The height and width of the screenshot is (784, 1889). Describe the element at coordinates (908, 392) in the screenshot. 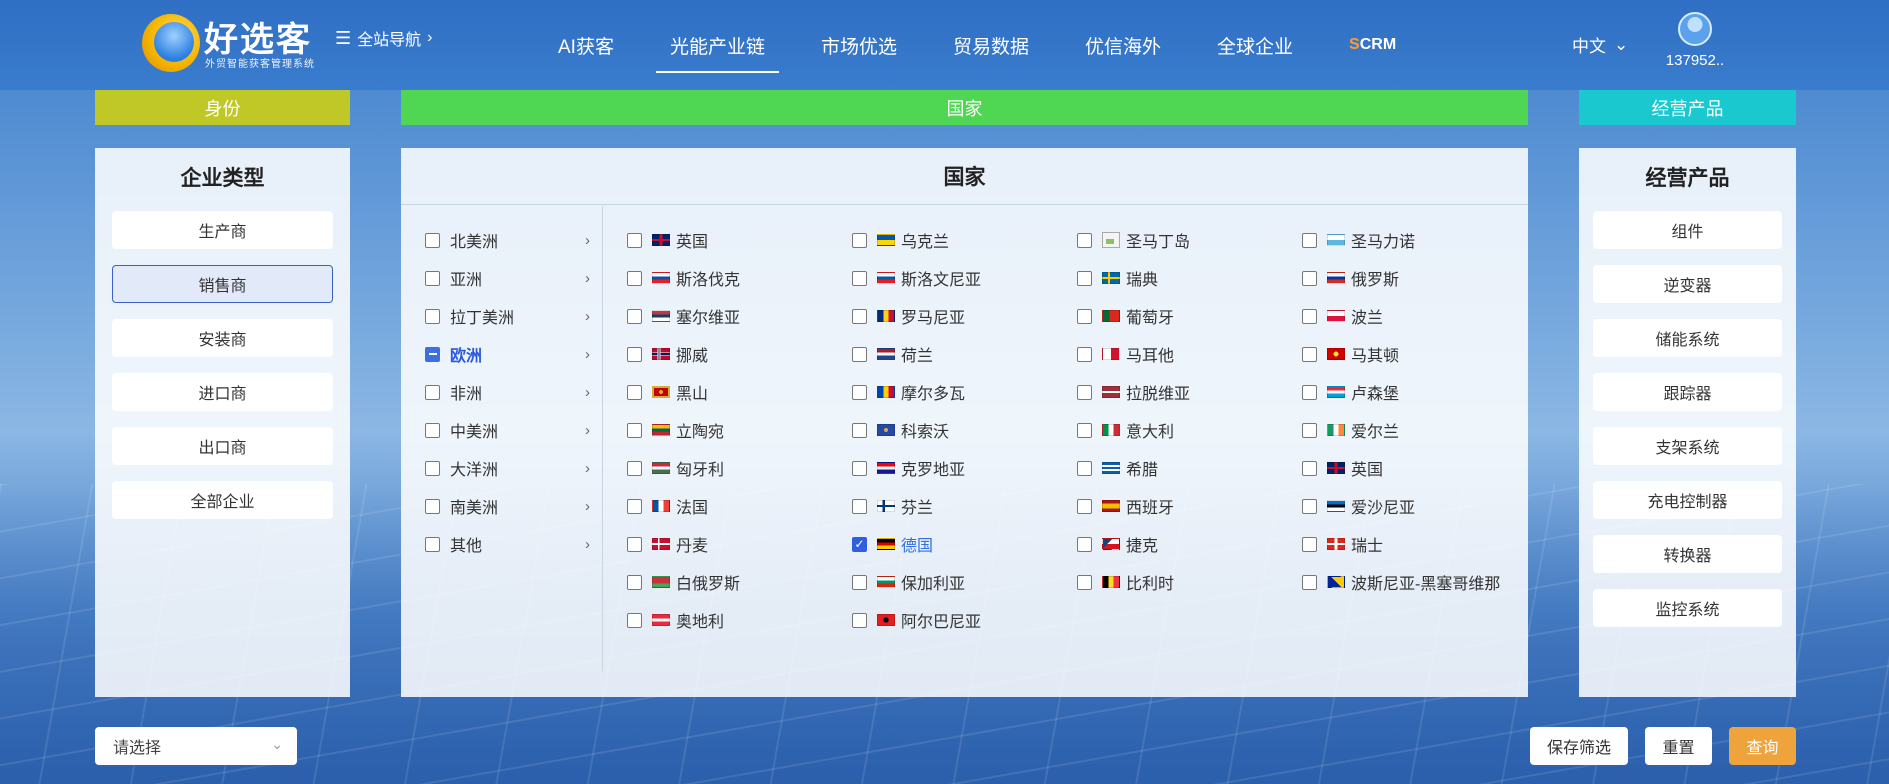

I see `country-moldova: 摩尔多瓦` at that location.